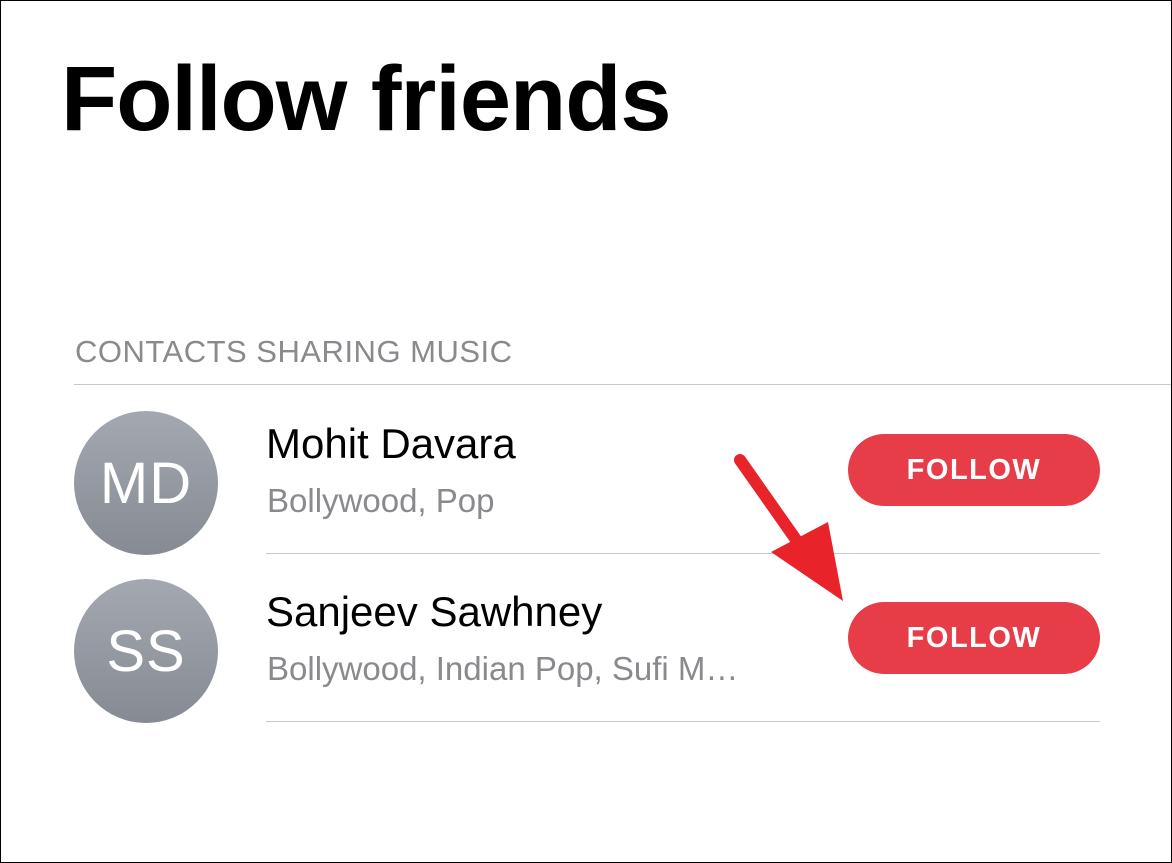 The width and height of the screenshot is (1172, 863). I want to click on avatar-initials: MD, so click(146, 483).